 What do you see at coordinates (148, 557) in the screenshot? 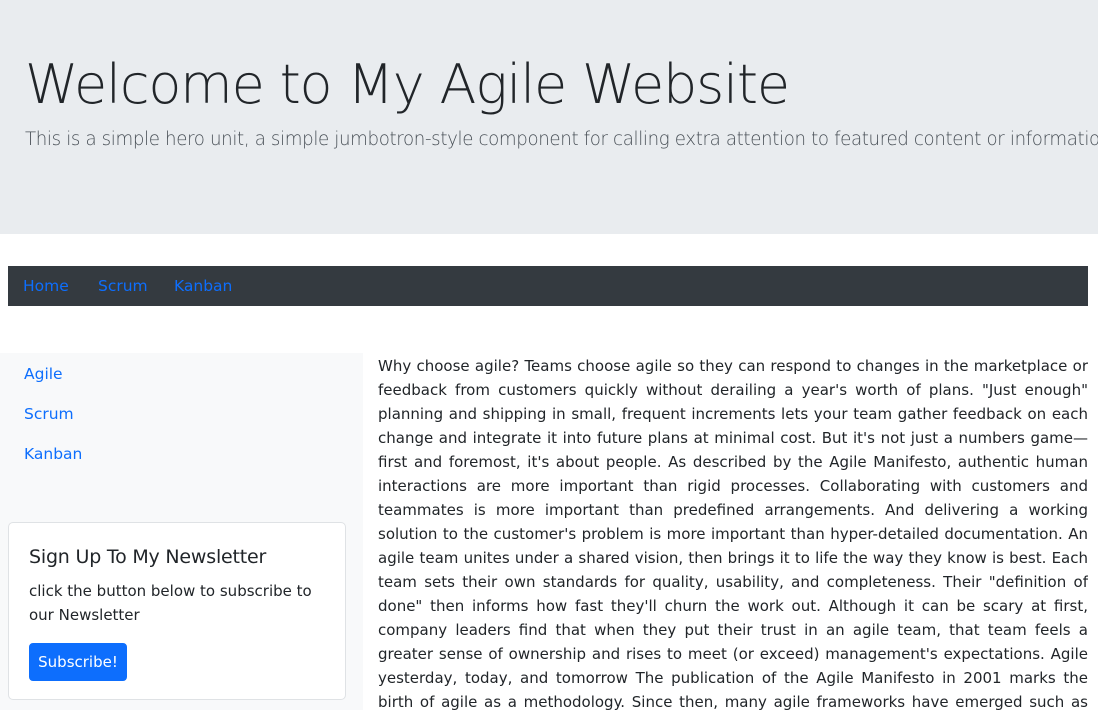
I see `newsletter-title: Sign Up To My Newsletter` at bounding box center [148, 557].